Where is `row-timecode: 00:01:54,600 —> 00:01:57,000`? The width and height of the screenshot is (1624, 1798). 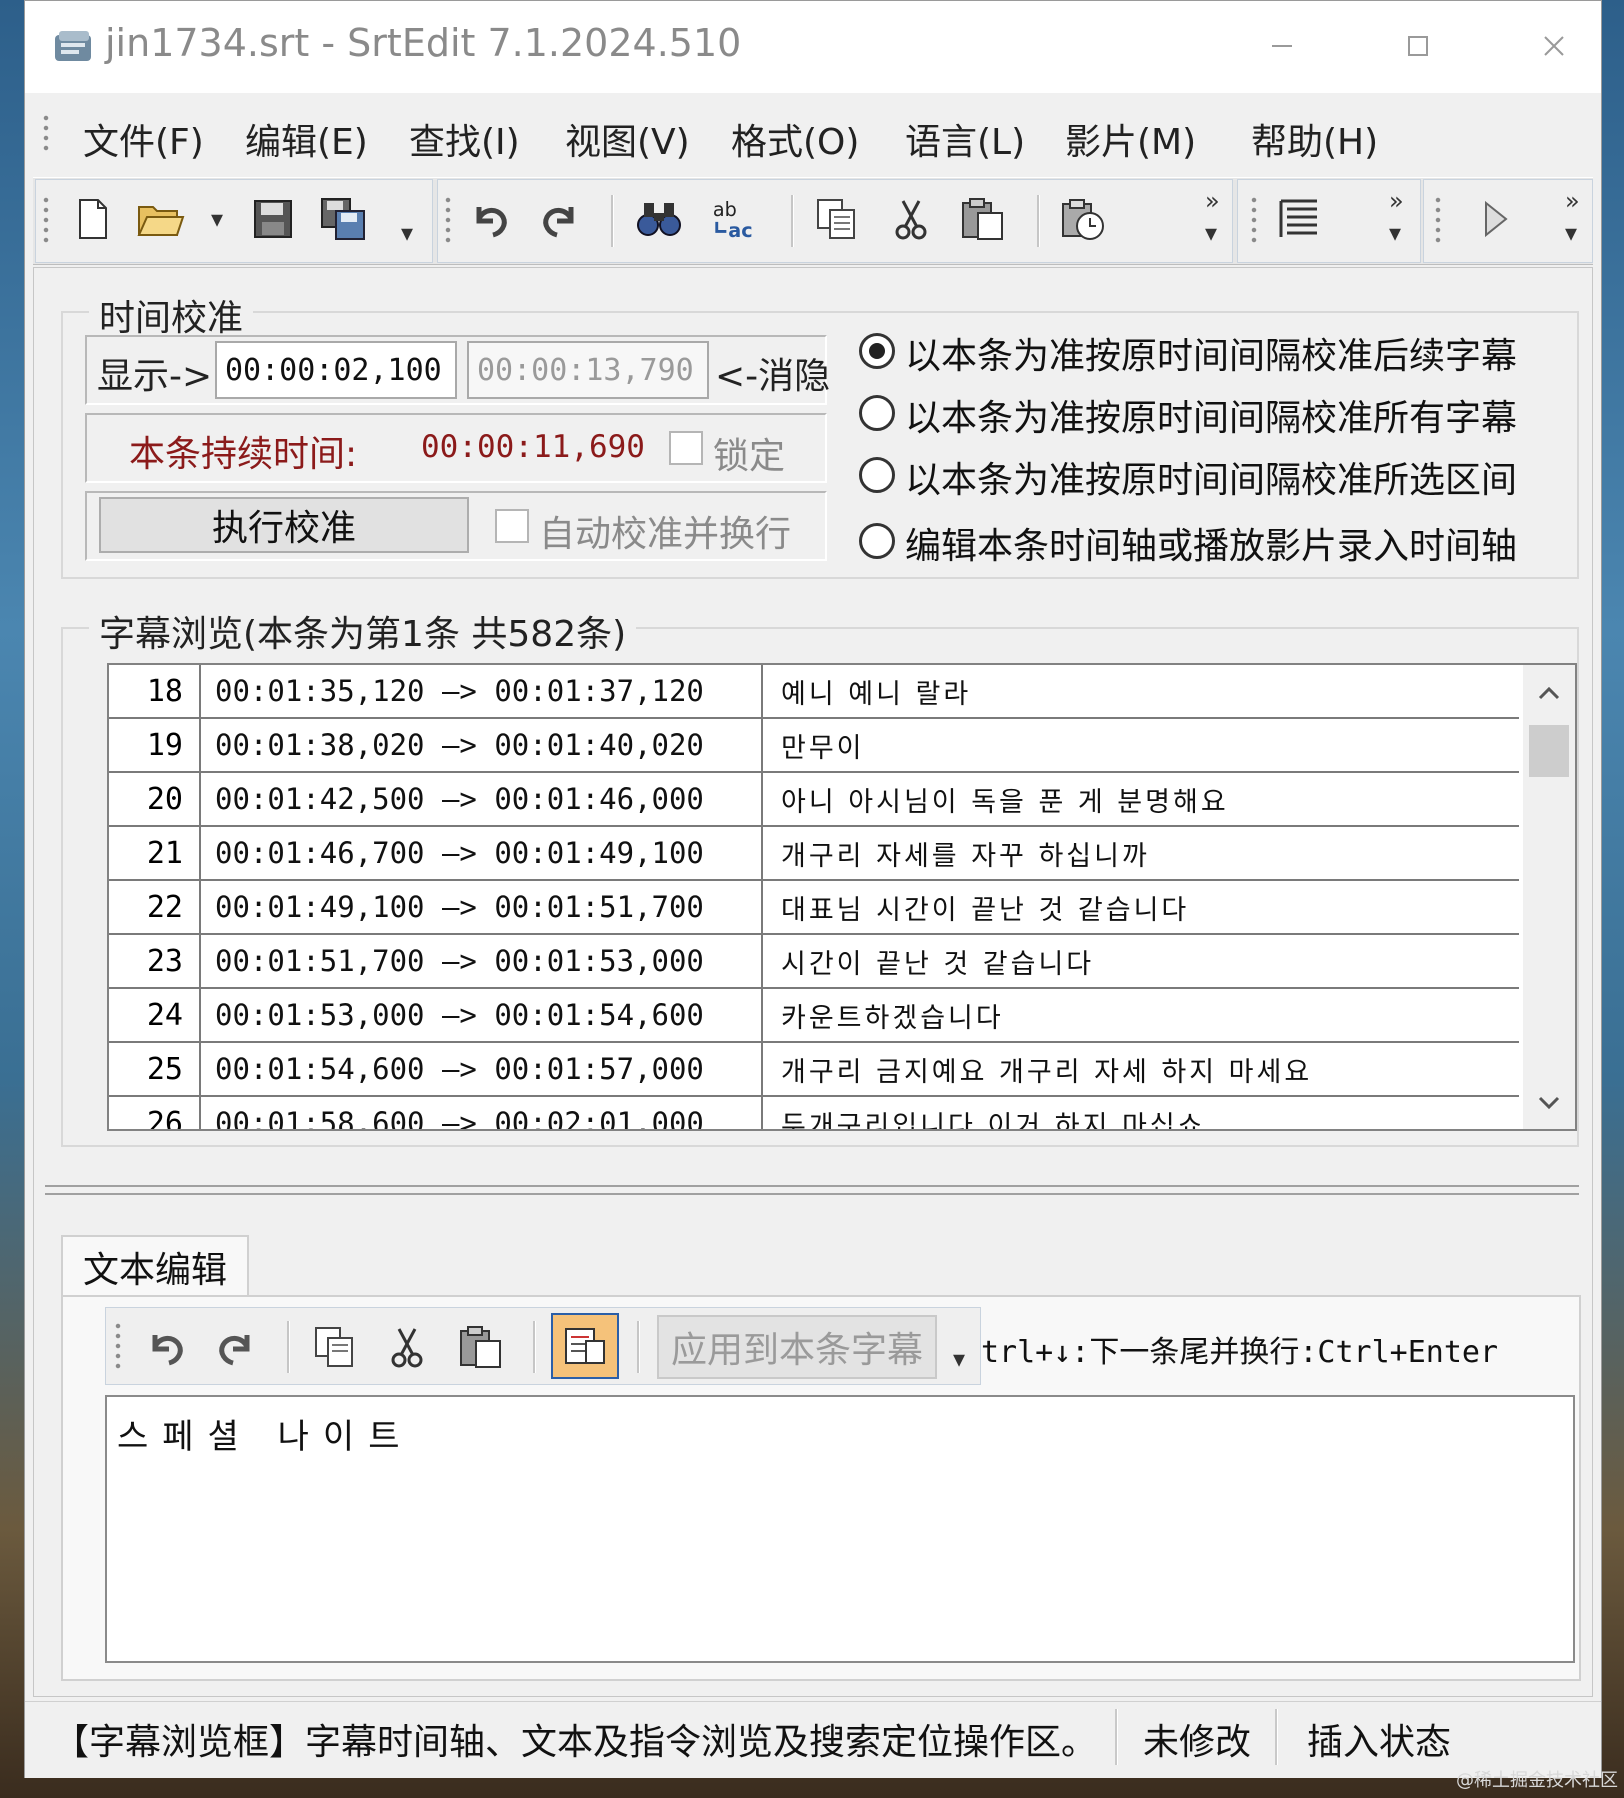
row-timecode: 00:01:54,600 —> 00:01:57,000 is located at coordinates (483, 1069).